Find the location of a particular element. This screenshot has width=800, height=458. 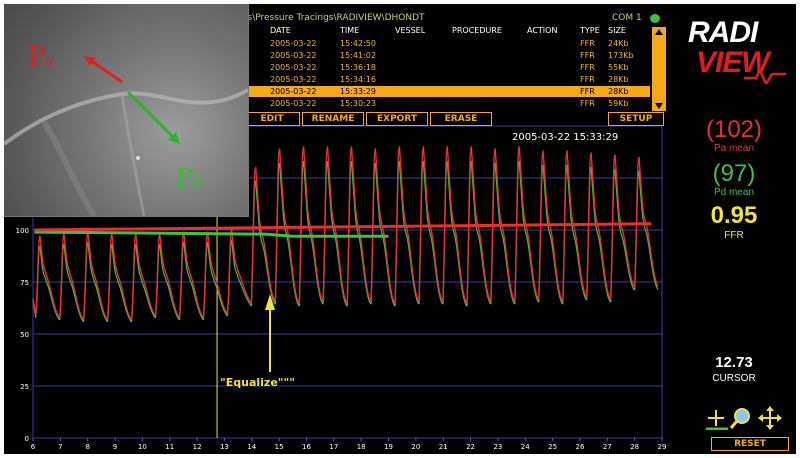

x-tick-label: 6 is located at coordinates (33, 447).